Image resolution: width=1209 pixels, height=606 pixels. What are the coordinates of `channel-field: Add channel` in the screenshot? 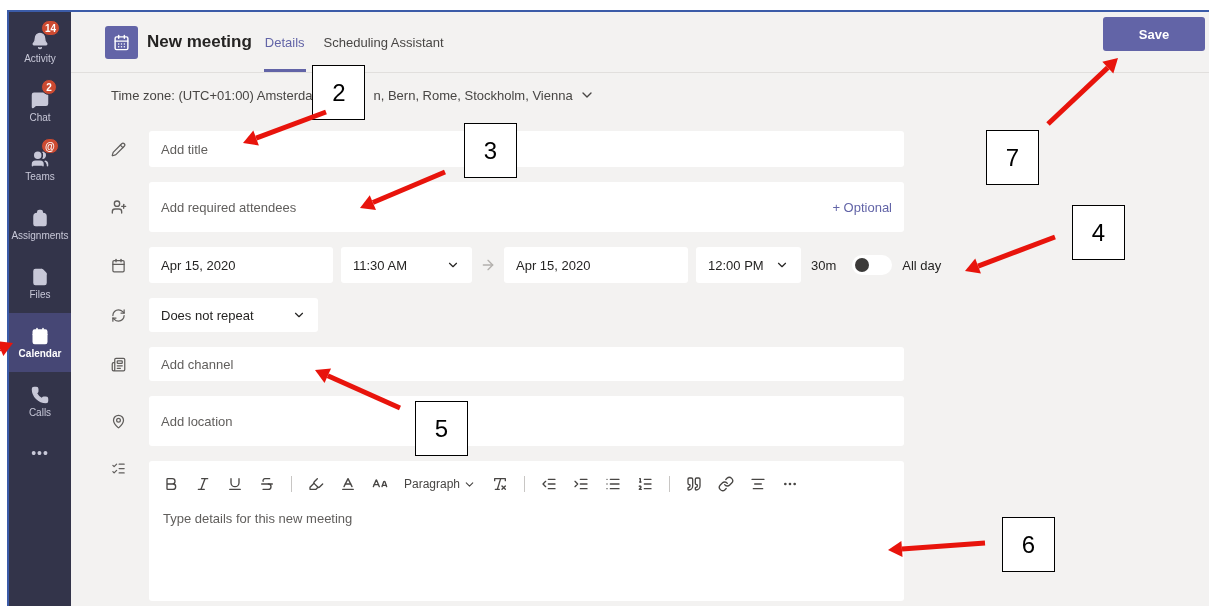 It's located at (526, 364).